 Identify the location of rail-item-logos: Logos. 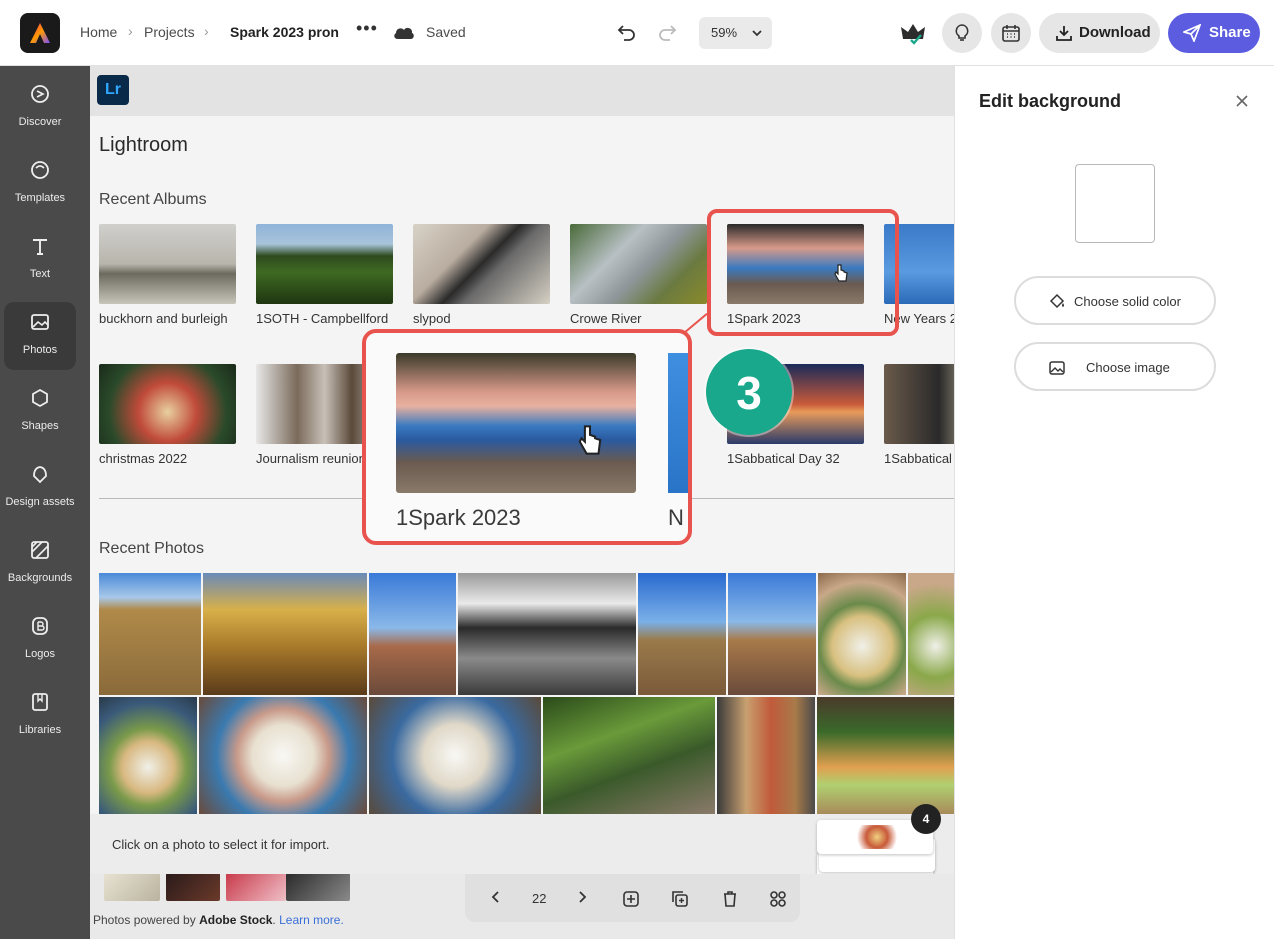
(40, 640).